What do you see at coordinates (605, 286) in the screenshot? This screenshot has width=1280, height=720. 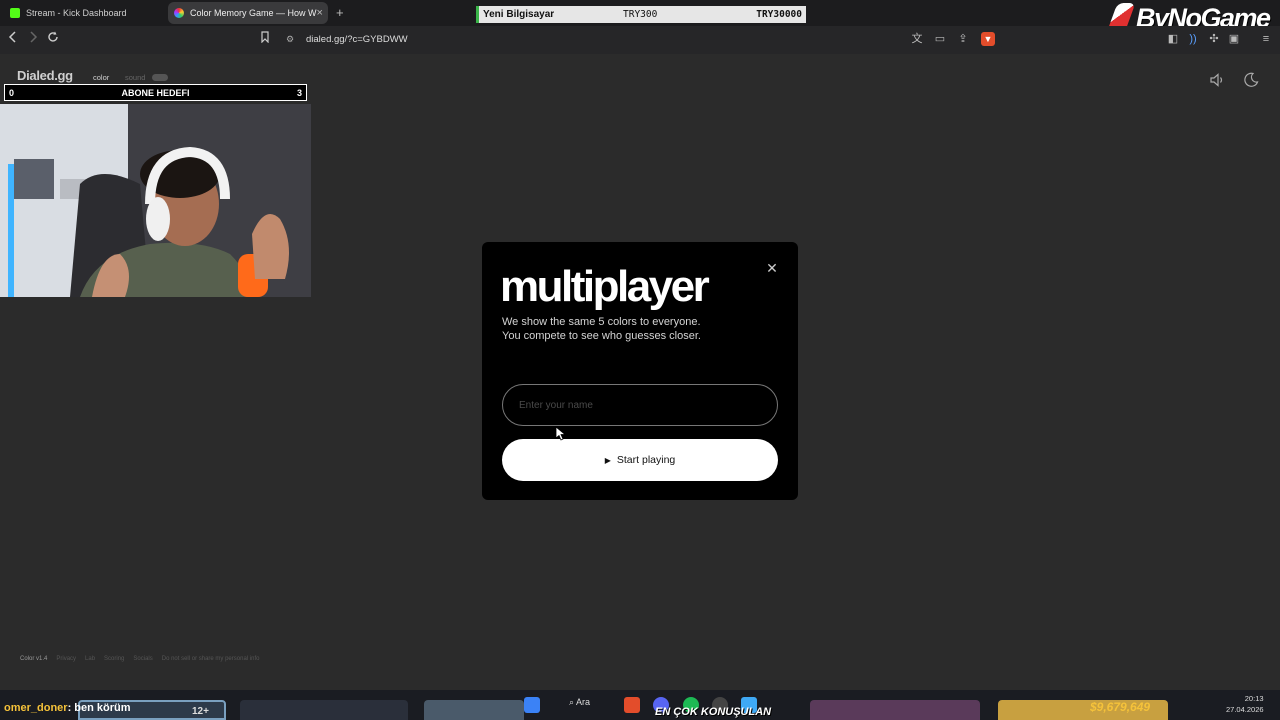 I see `modal-title: multiplayer` at bounding box center [605, 286].